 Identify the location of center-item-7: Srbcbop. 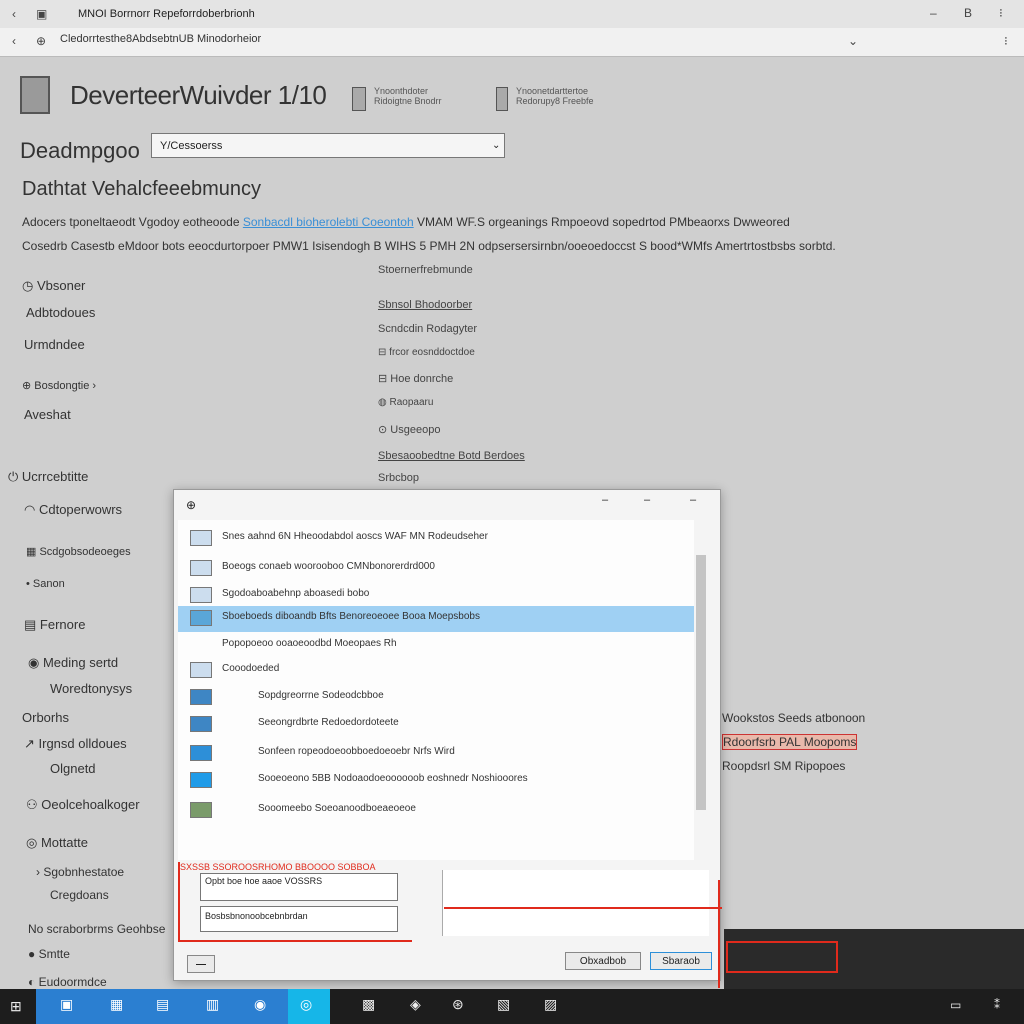
(398, 478).